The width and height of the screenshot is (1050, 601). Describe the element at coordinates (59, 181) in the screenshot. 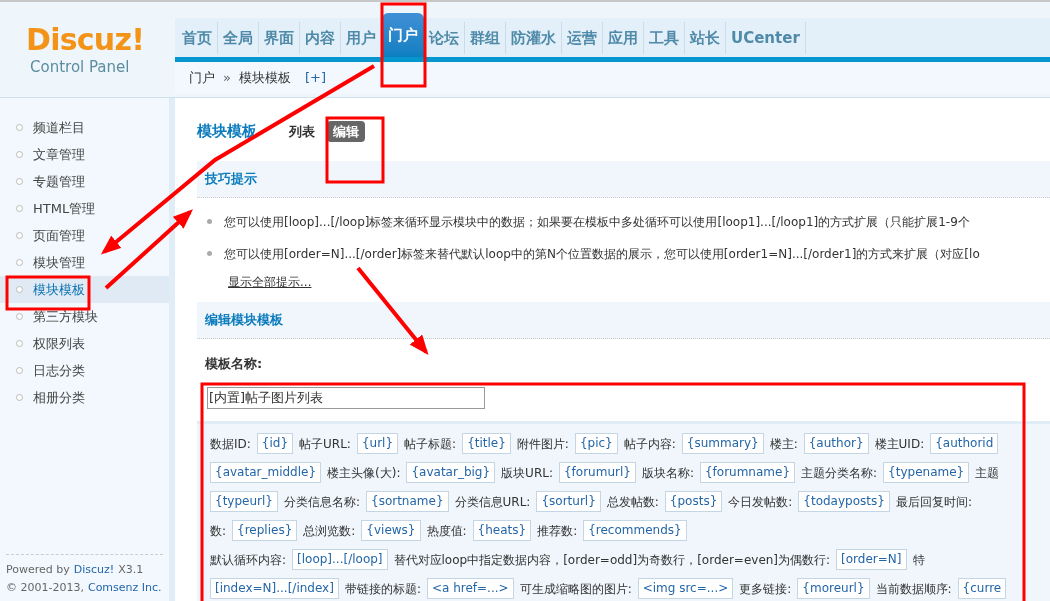

I see `sidebar-label: 专题管理` at that location.